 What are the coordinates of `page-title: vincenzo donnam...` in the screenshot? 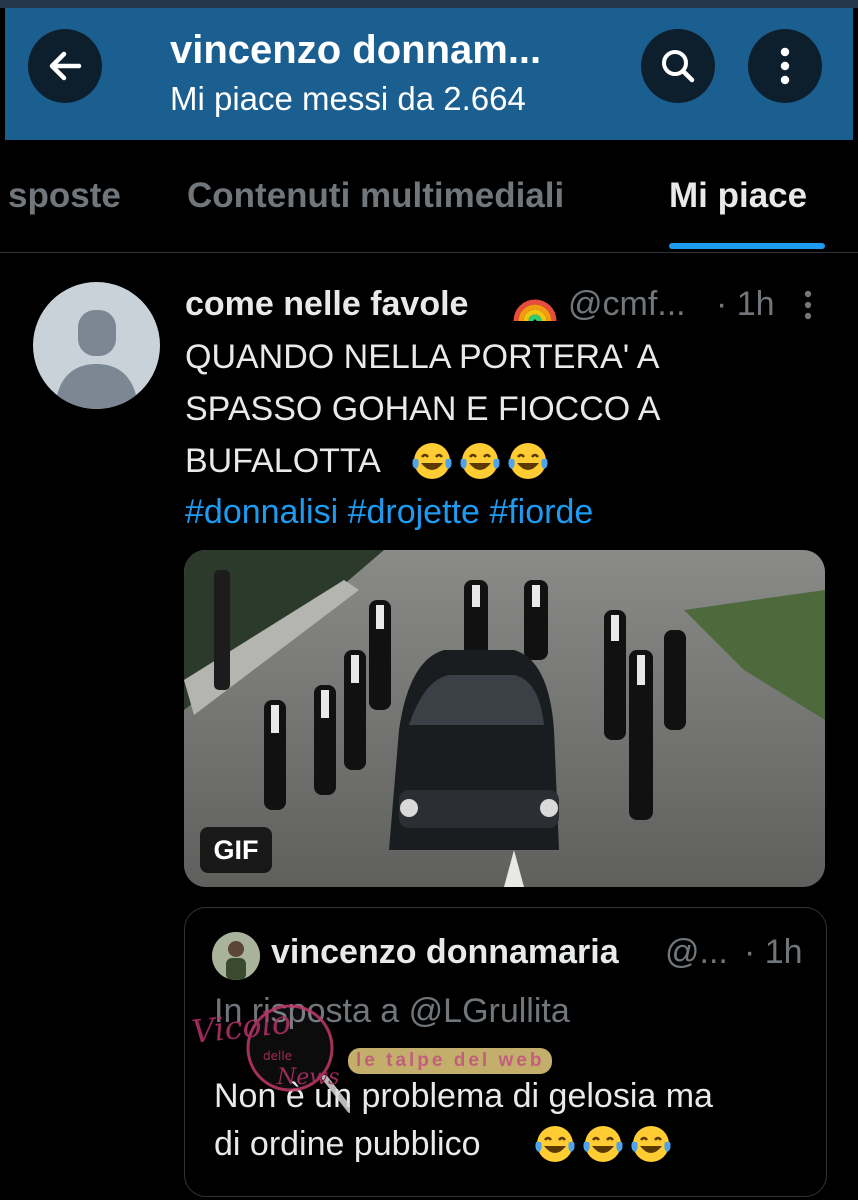 It's located at (356, 50).